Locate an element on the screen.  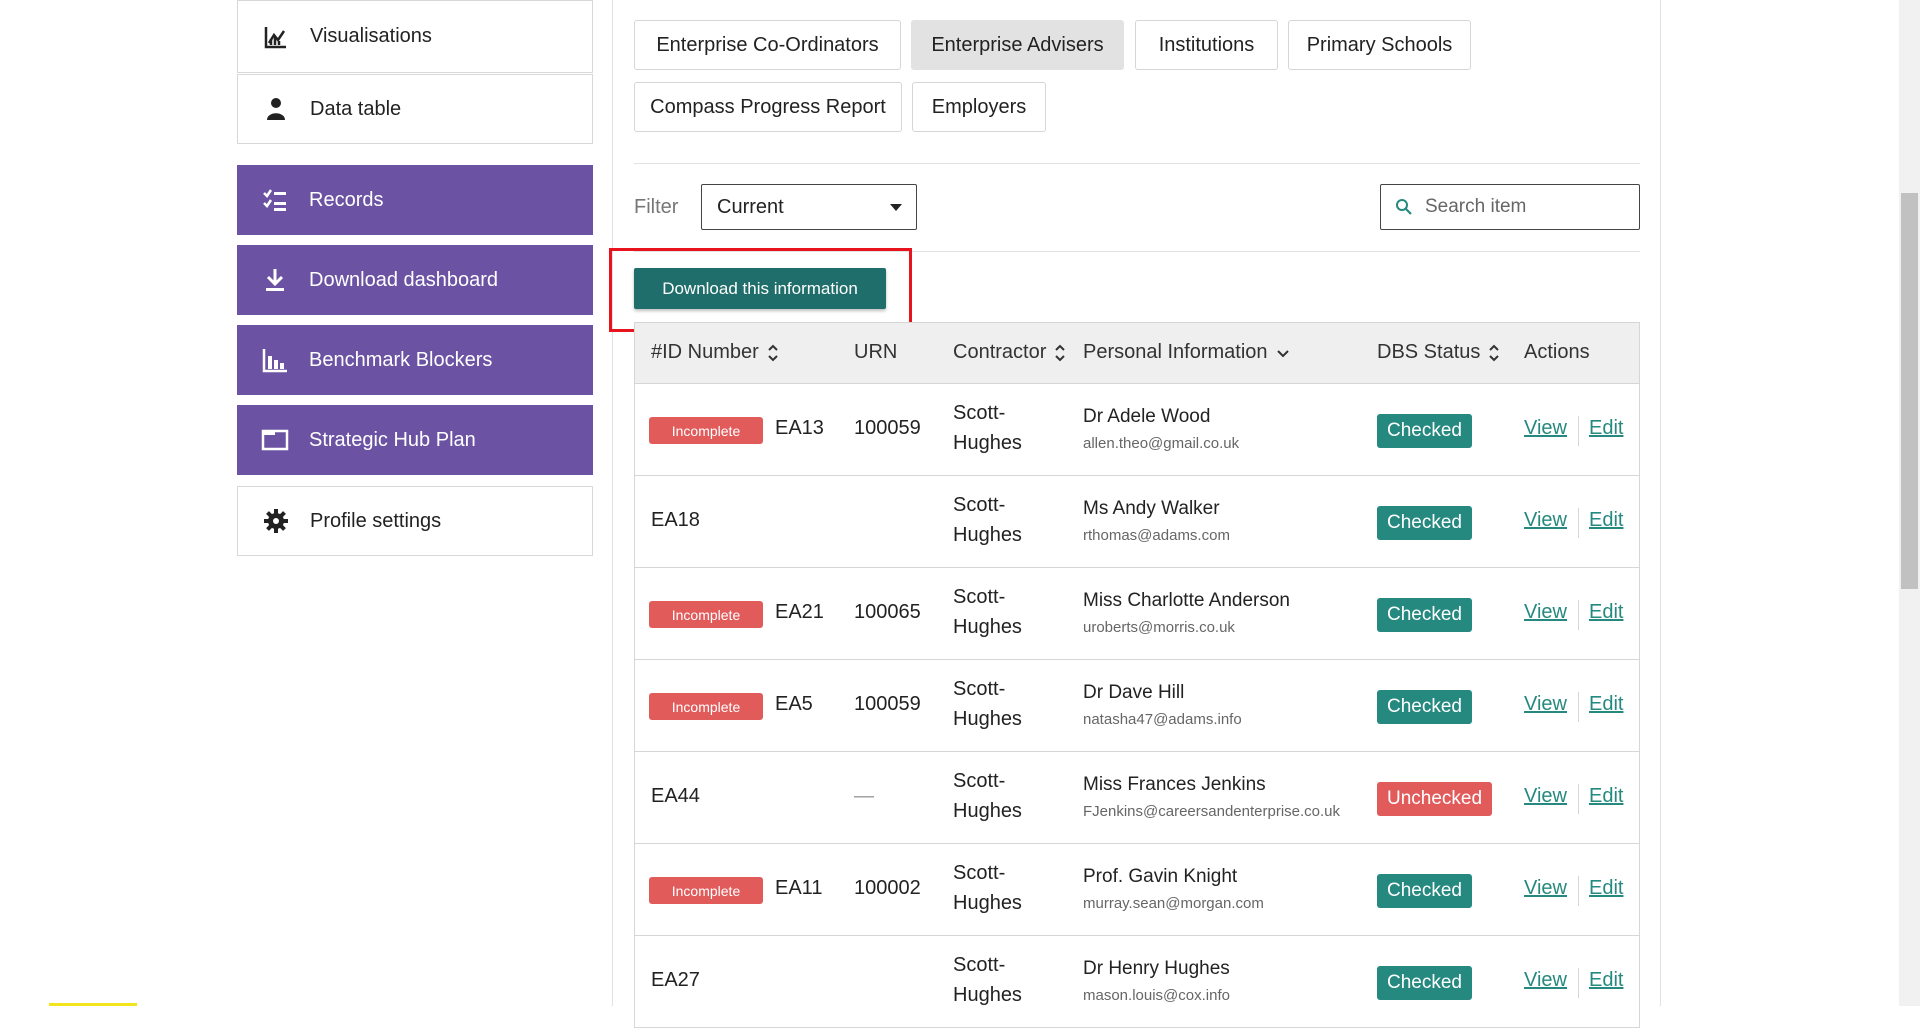
column-header-label: #ID Number is located at coordinates (705, 352).